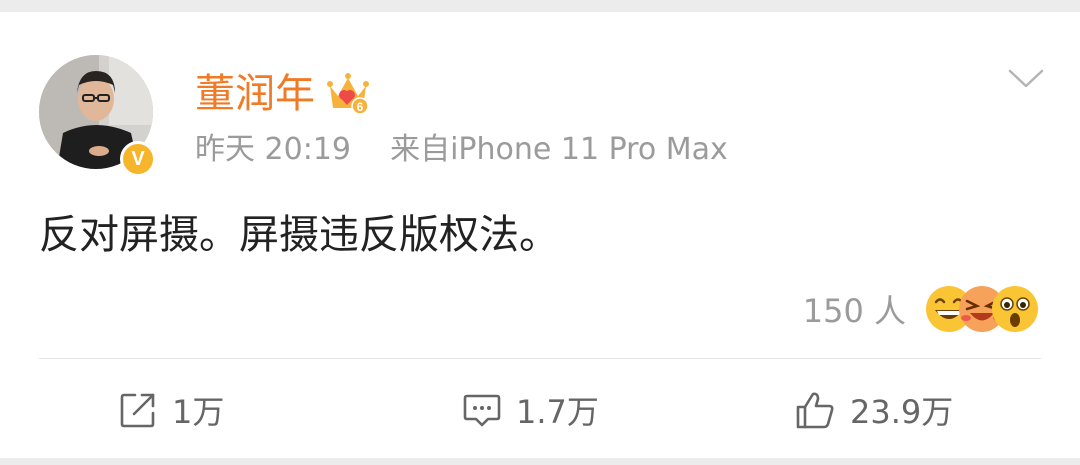  I want to click on verified-v-icon: V, so click(138, 159).